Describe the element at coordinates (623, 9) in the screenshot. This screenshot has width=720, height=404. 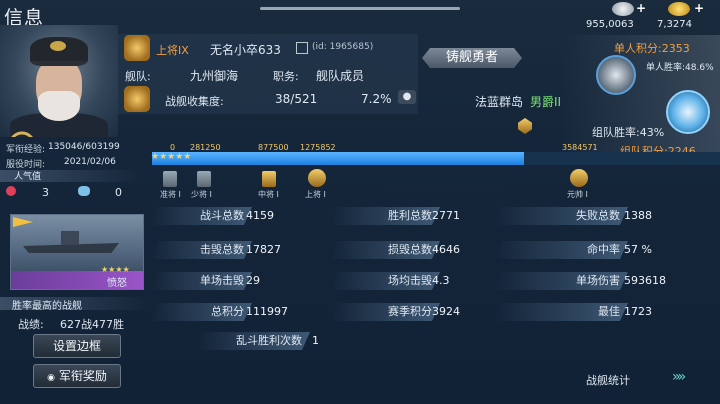
I see `silver-coin-icon` at that location.